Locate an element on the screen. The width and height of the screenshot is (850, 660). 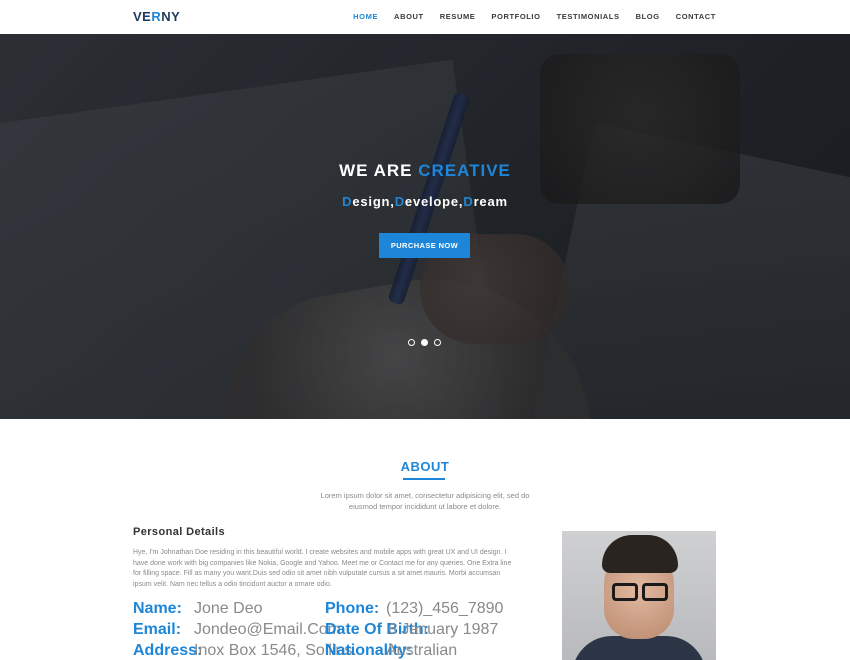
detail-value-dob: 6 January 1987 is located at coordinates (443, 629).